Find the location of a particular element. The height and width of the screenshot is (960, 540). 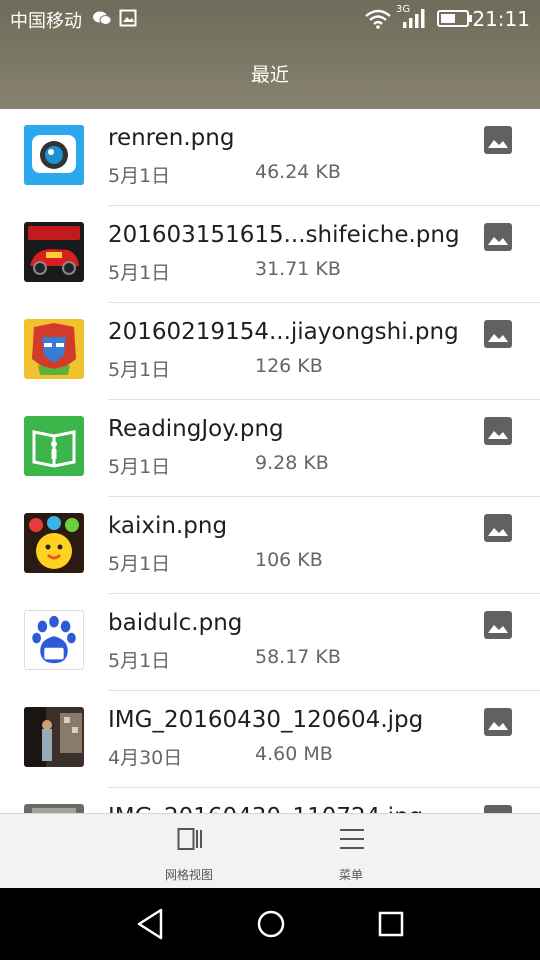

signal-icon is located at coordinates (414, 18).